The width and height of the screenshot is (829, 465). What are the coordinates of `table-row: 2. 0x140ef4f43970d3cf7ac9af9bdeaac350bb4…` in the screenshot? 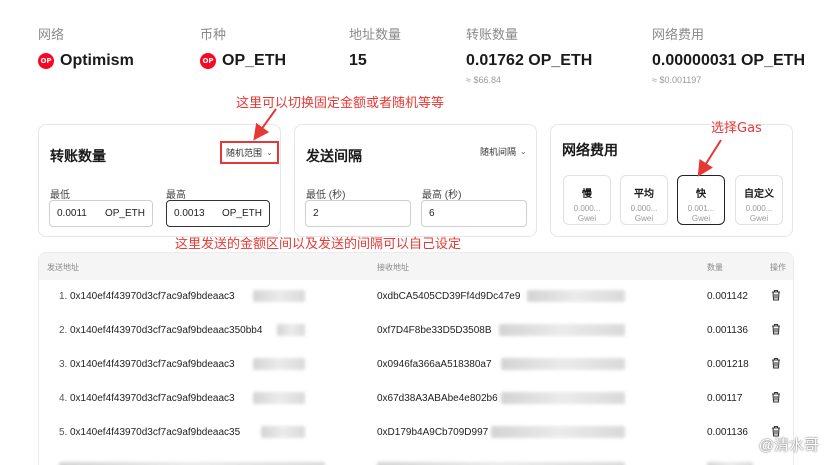 It's located at (416, 331).